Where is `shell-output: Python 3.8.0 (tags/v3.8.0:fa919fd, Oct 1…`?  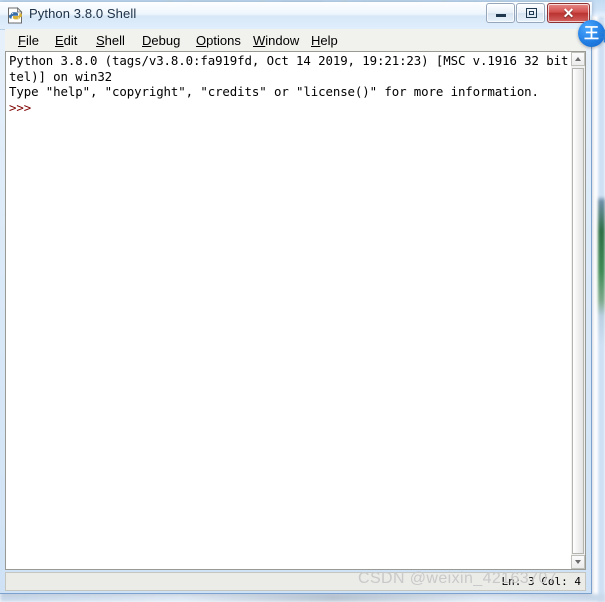 shell-output: Python 3.8.0 (tags/v3.8.0:fa919fd, Oct 1… is located at coordinates (290, 84).